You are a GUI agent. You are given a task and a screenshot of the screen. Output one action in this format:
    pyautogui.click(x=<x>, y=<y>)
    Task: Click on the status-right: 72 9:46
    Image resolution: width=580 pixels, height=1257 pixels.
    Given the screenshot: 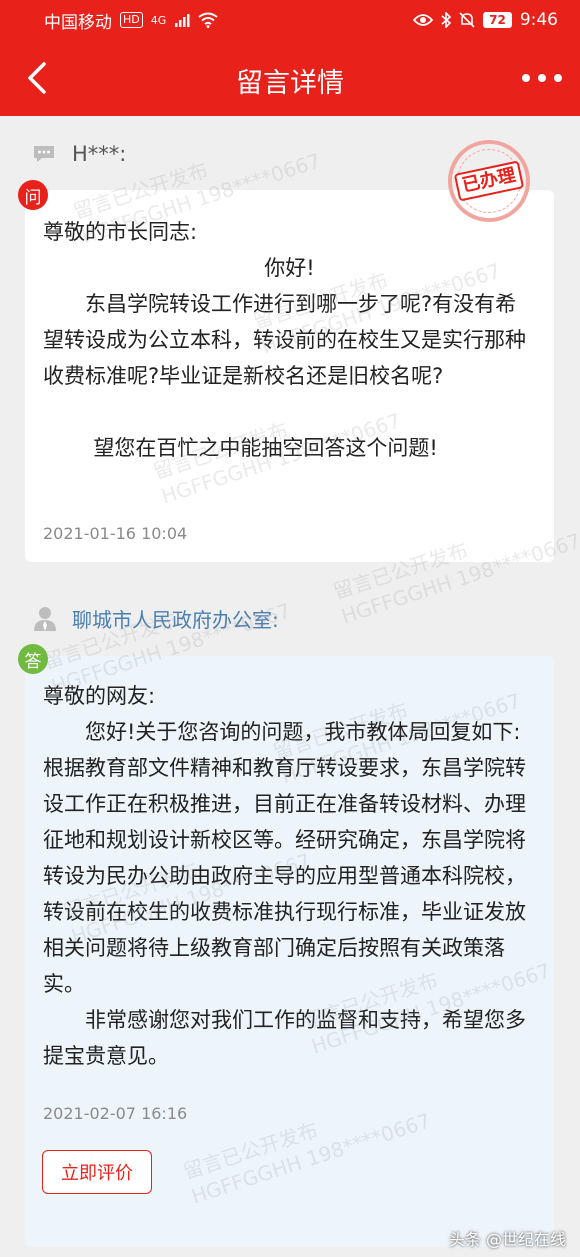 What is the action you would take?
    pyautogui.click(x=485, y=20)
    